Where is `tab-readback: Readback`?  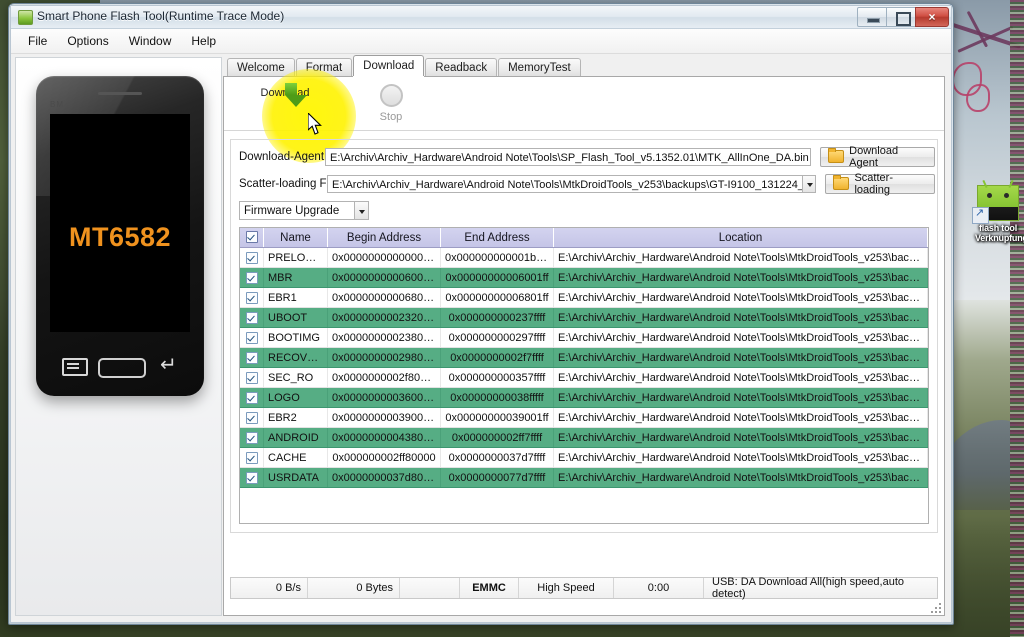 tab-readback: Readback is located at coordinates (461, 67).